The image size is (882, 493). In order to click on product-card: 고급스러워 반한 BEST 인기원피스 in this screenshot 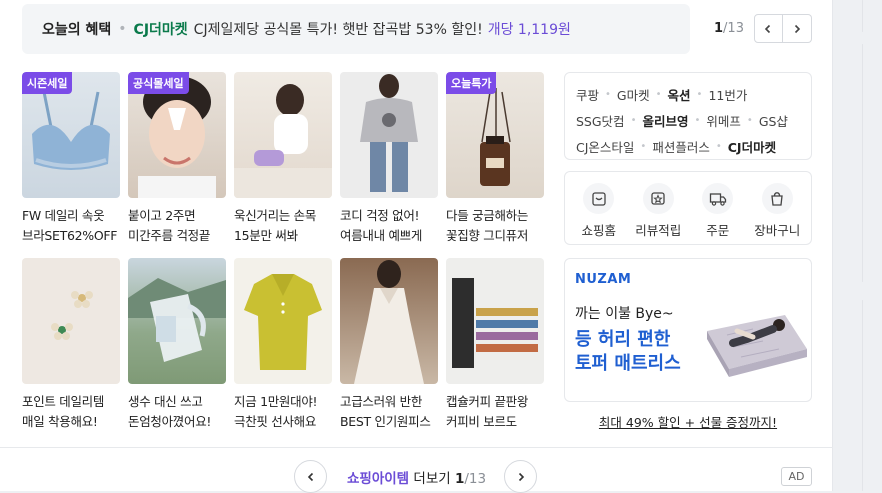, I will do `click(389, 345)`.